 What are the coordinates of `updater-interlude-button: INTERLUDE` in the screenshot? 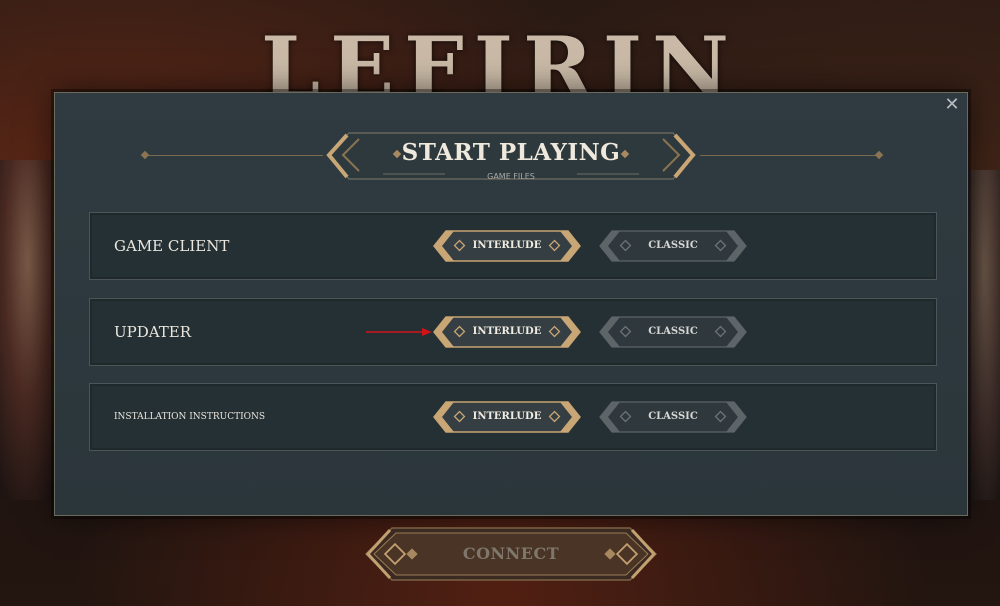 It's located at (507, 332).